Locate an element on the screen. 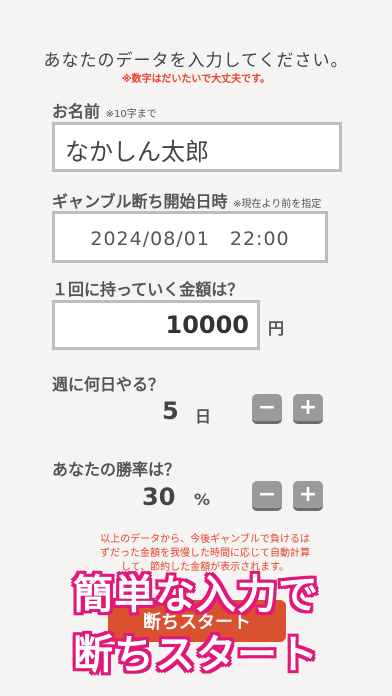 Image resolution: width=392 pixels, height=696 pixels. win-rate-value: 30 is located at coordinates (159, 497).